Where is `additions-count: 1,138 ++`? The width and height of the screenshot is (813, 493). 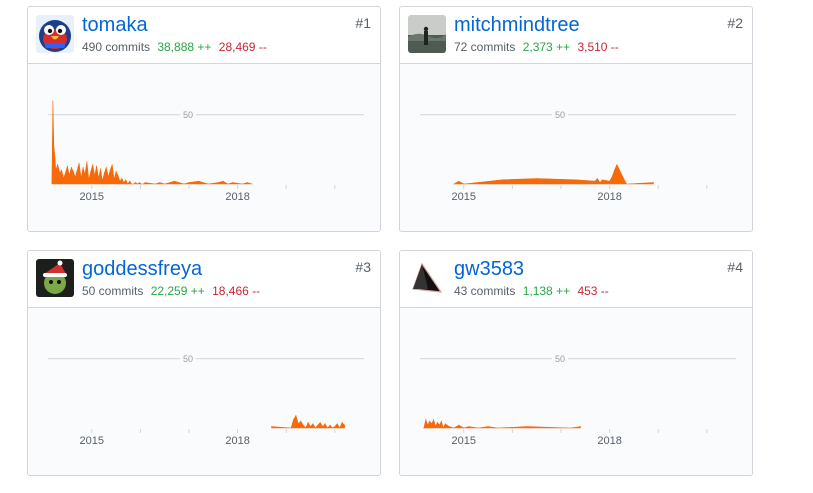
additions-count: 1,138 ++ is located at coordinates (546, 291).